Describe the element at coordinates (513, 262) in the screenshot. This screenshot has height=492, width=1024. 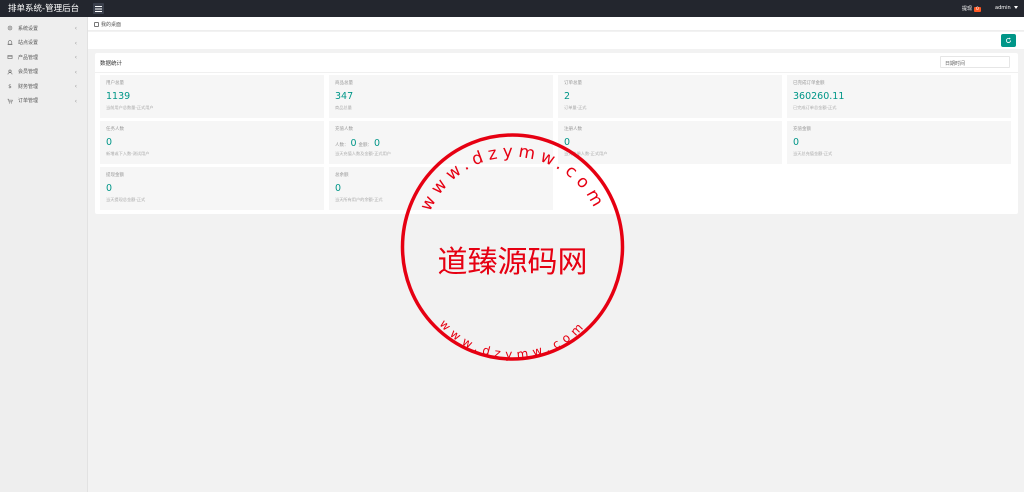
I see `watermark-center-text: 道臻源码网` at that location.